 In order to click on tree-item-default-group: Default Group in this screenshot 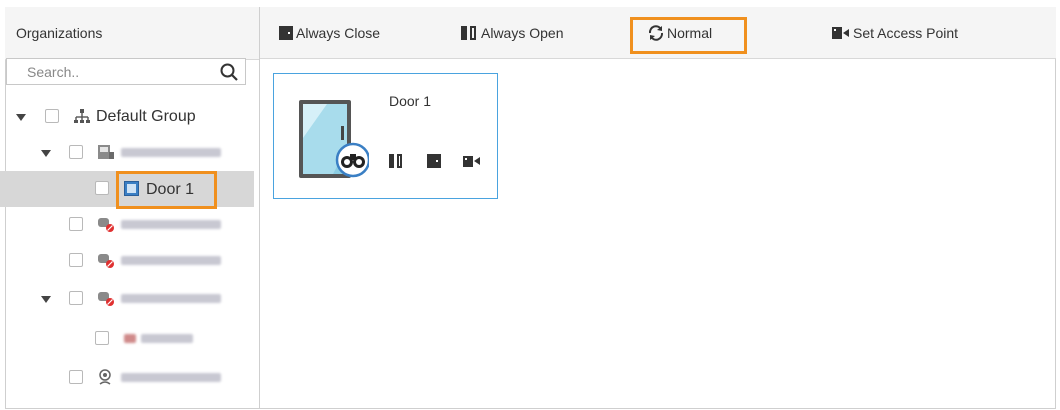, I will do `click(127, 117)`.